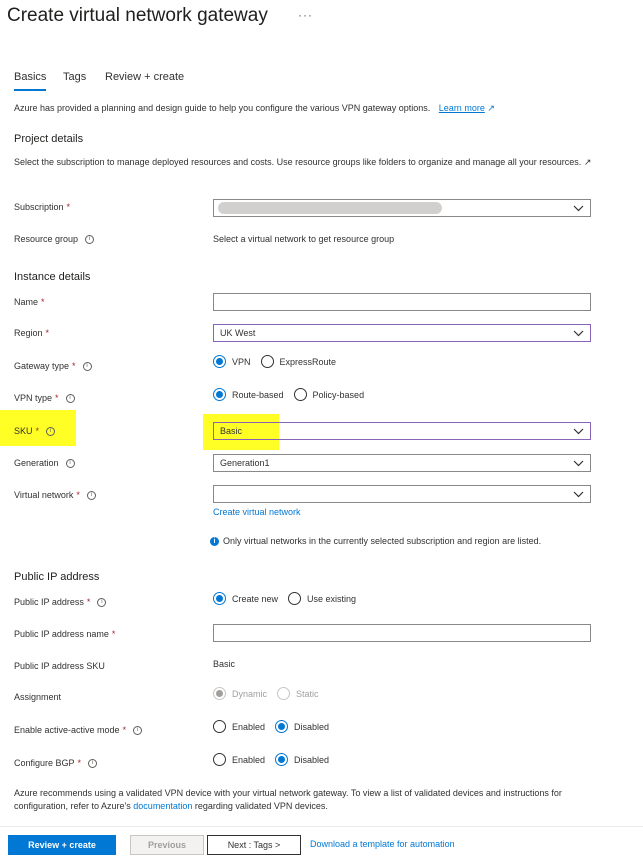  Describe the element at coordinates (28, 333) in the screenshot. I see `region-label-text: Region` at that location.